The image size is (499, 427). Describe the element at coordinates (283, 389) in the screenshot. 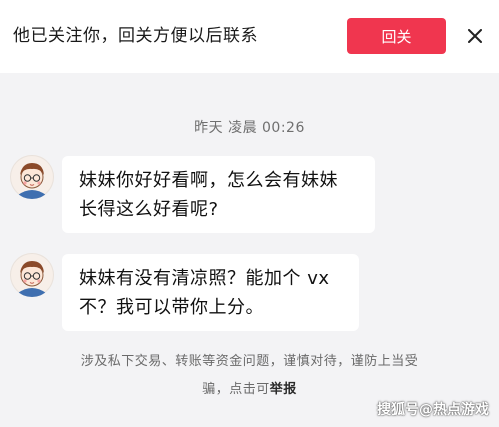

I see `report-link: 举报` at that location.